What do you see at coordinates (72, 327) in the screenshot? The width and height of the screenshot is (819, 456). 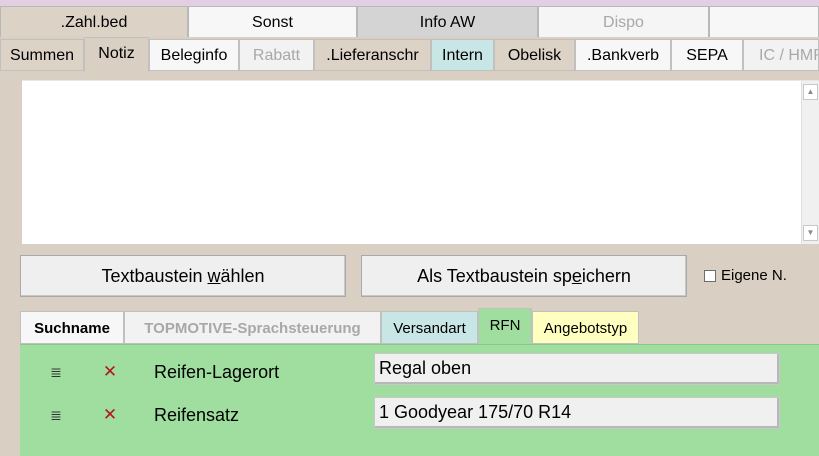 I see `tab-suchname: Suchname` at bounding box center [72, 327].